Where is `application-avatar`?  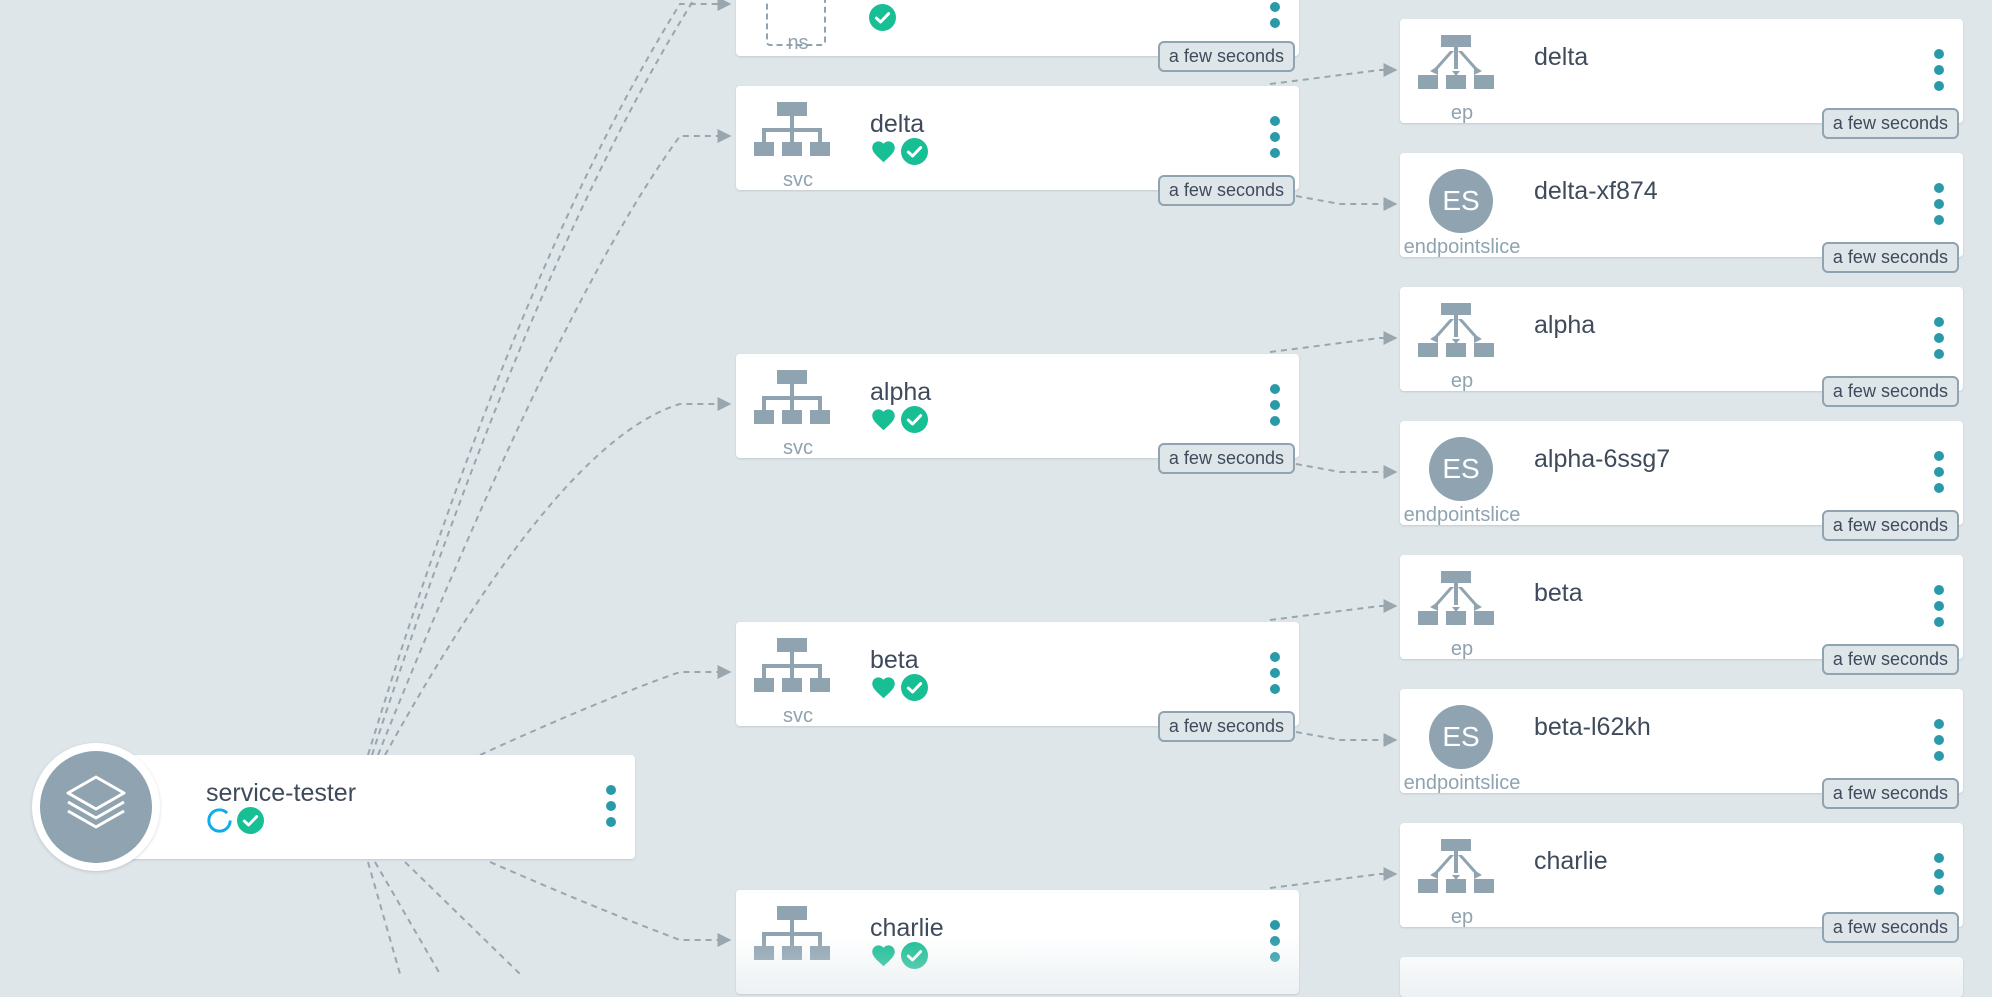 application-avatar is located at coordinates (96, 807).